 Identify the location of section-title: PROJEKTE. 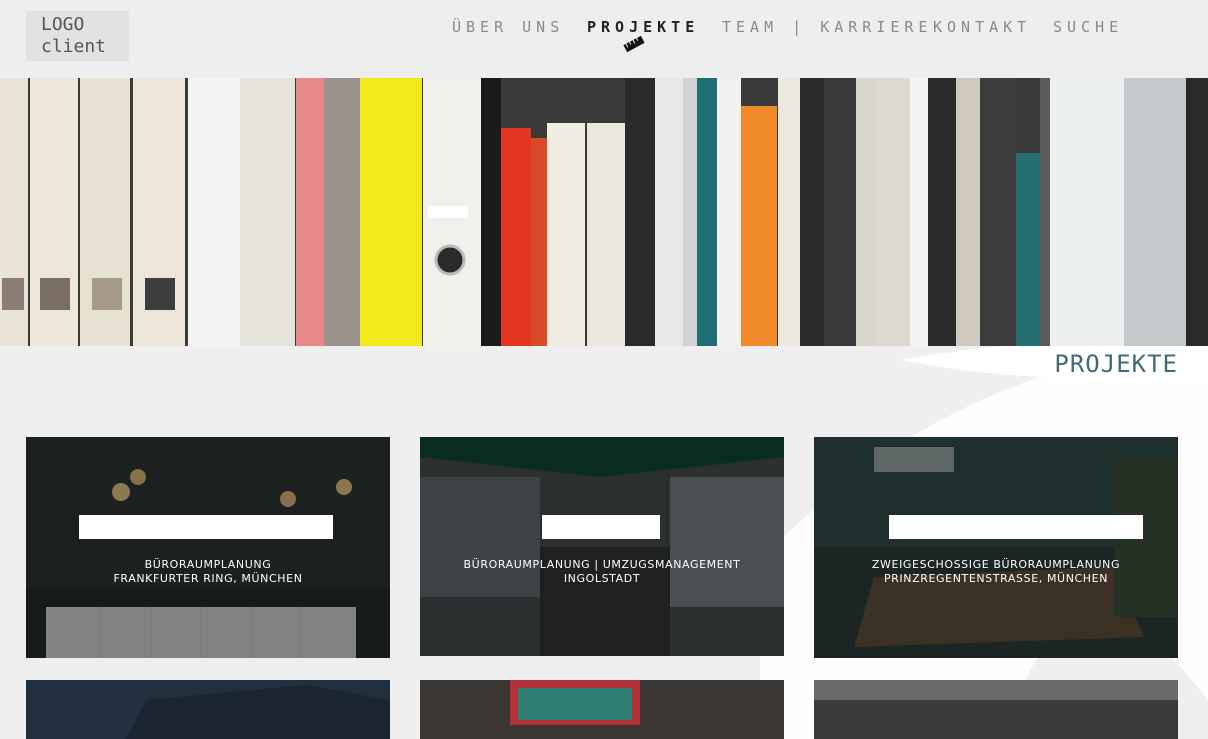
(1116, 364).